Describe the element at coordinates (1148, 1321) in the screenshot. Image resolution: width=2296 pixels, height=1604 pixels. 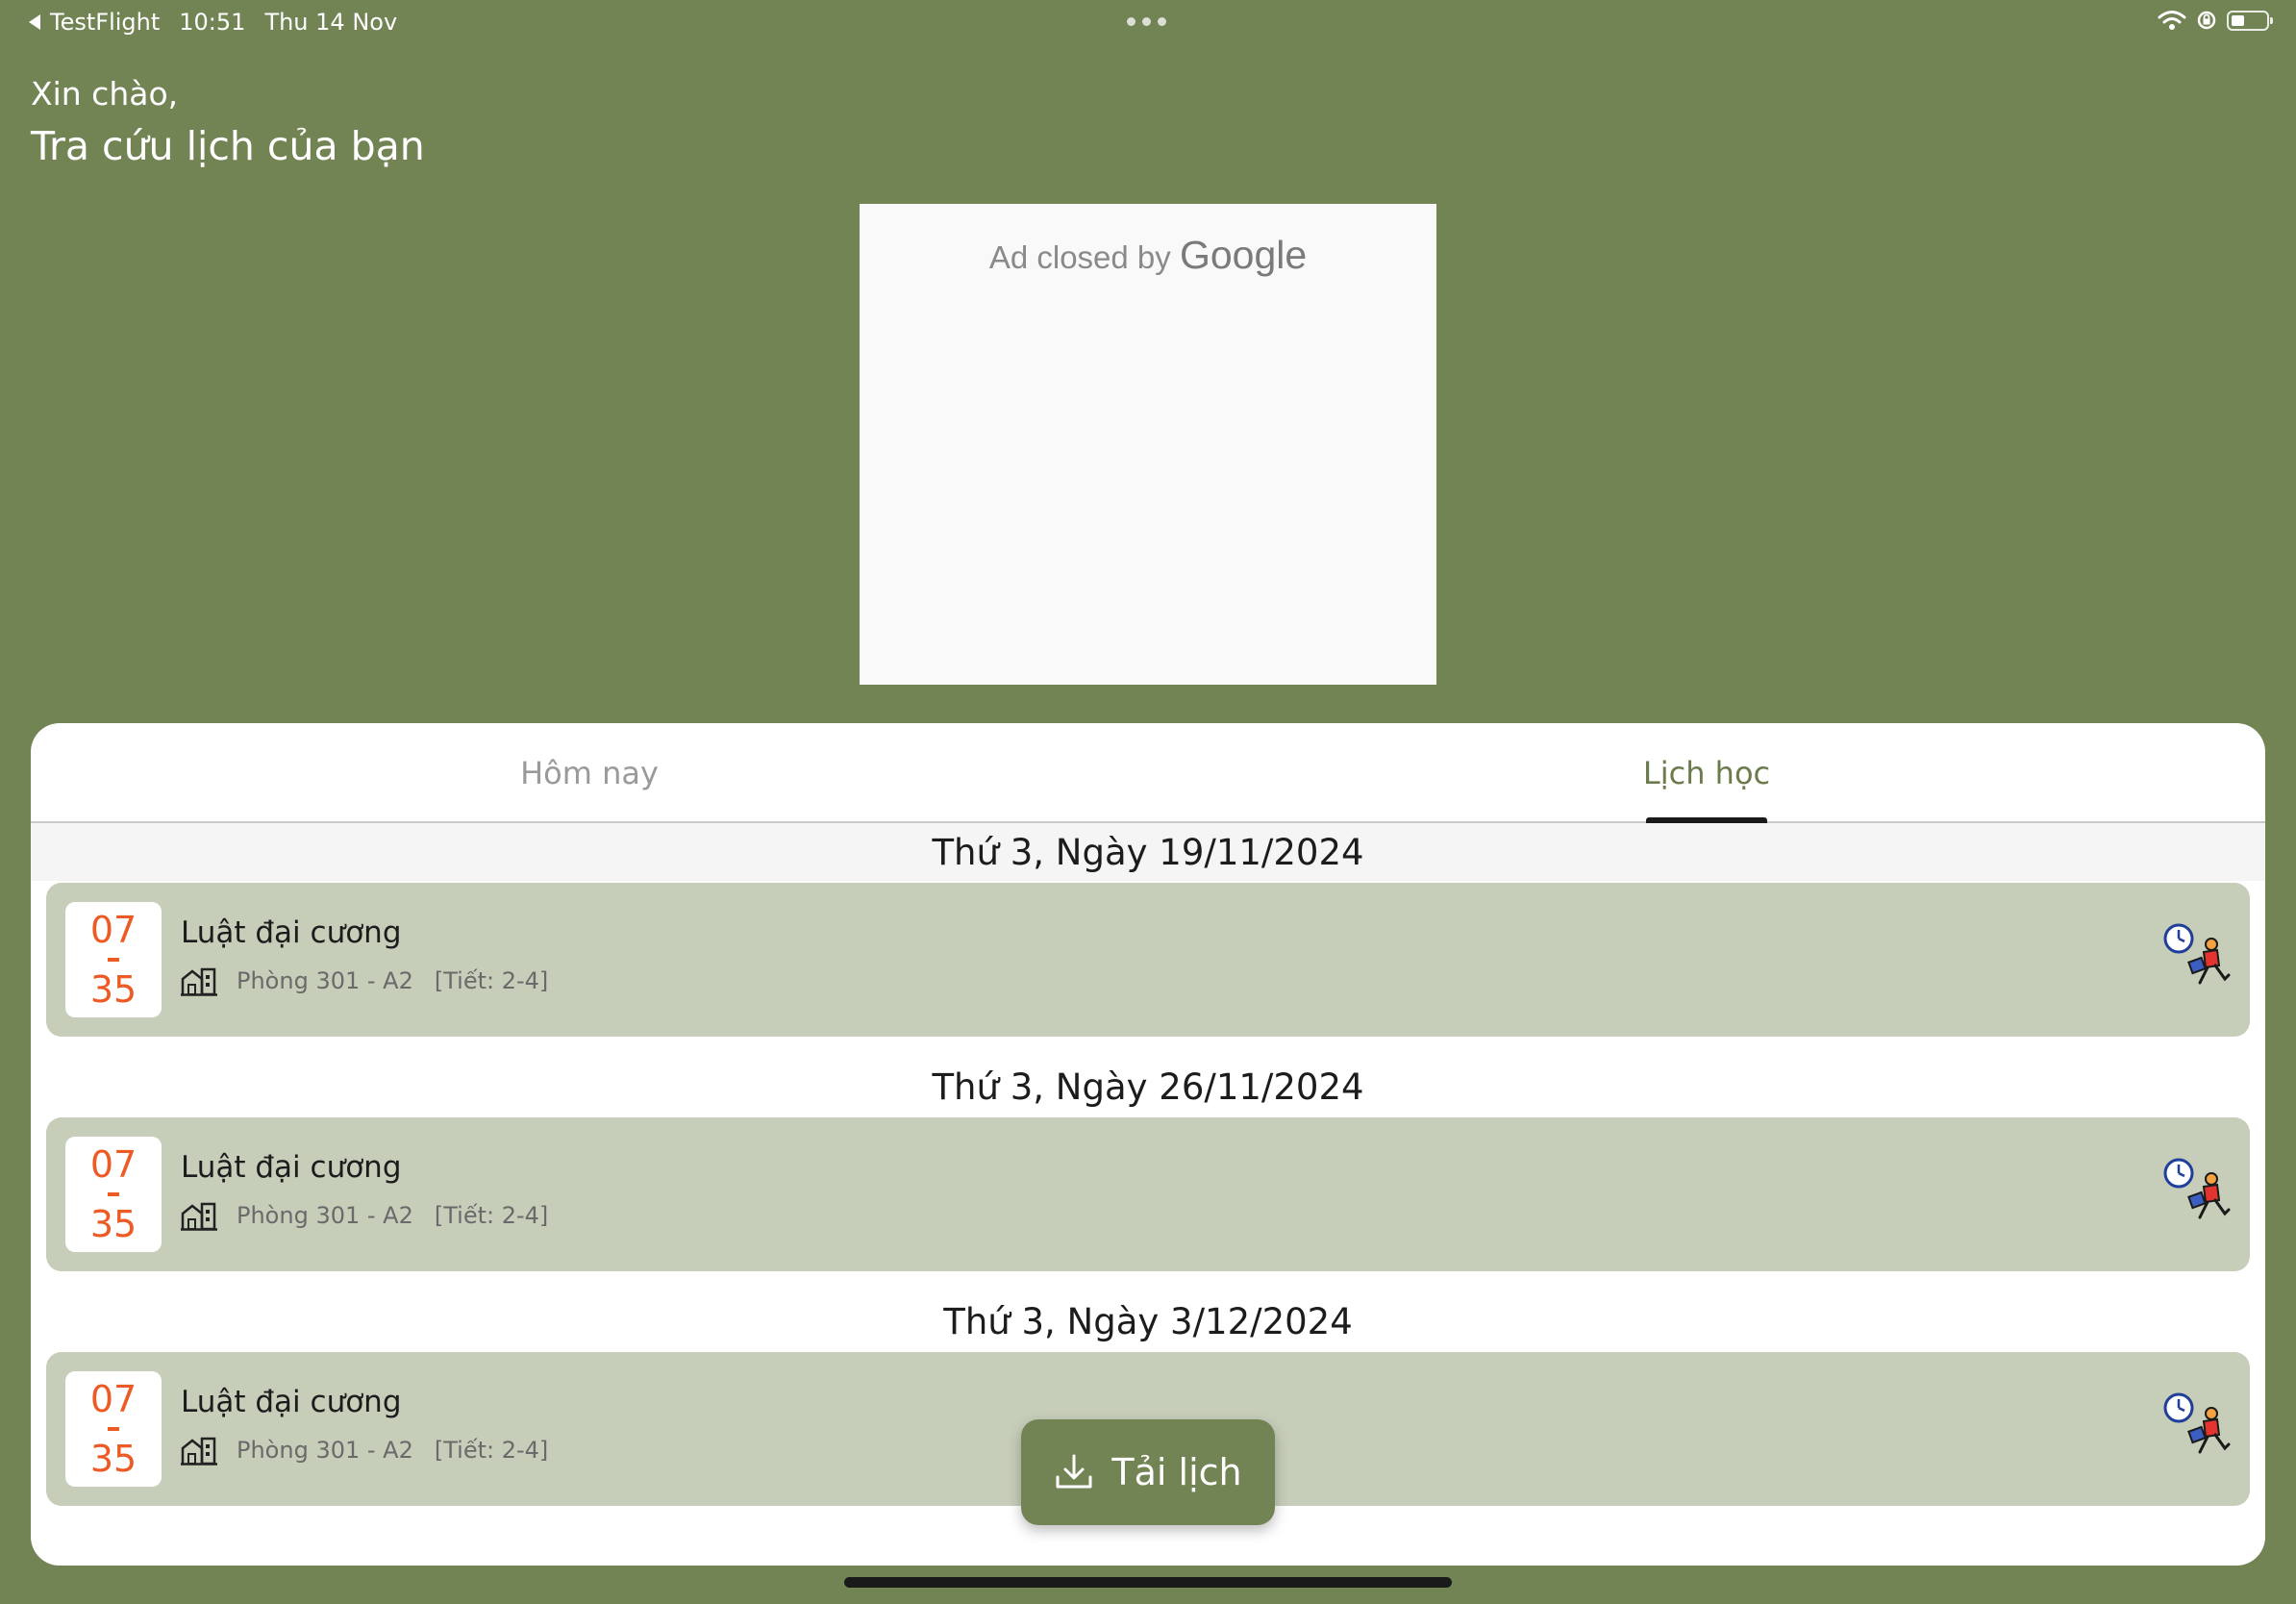
I see `date-header: Thứ 3, Ngày 3/12/2024` at that location.